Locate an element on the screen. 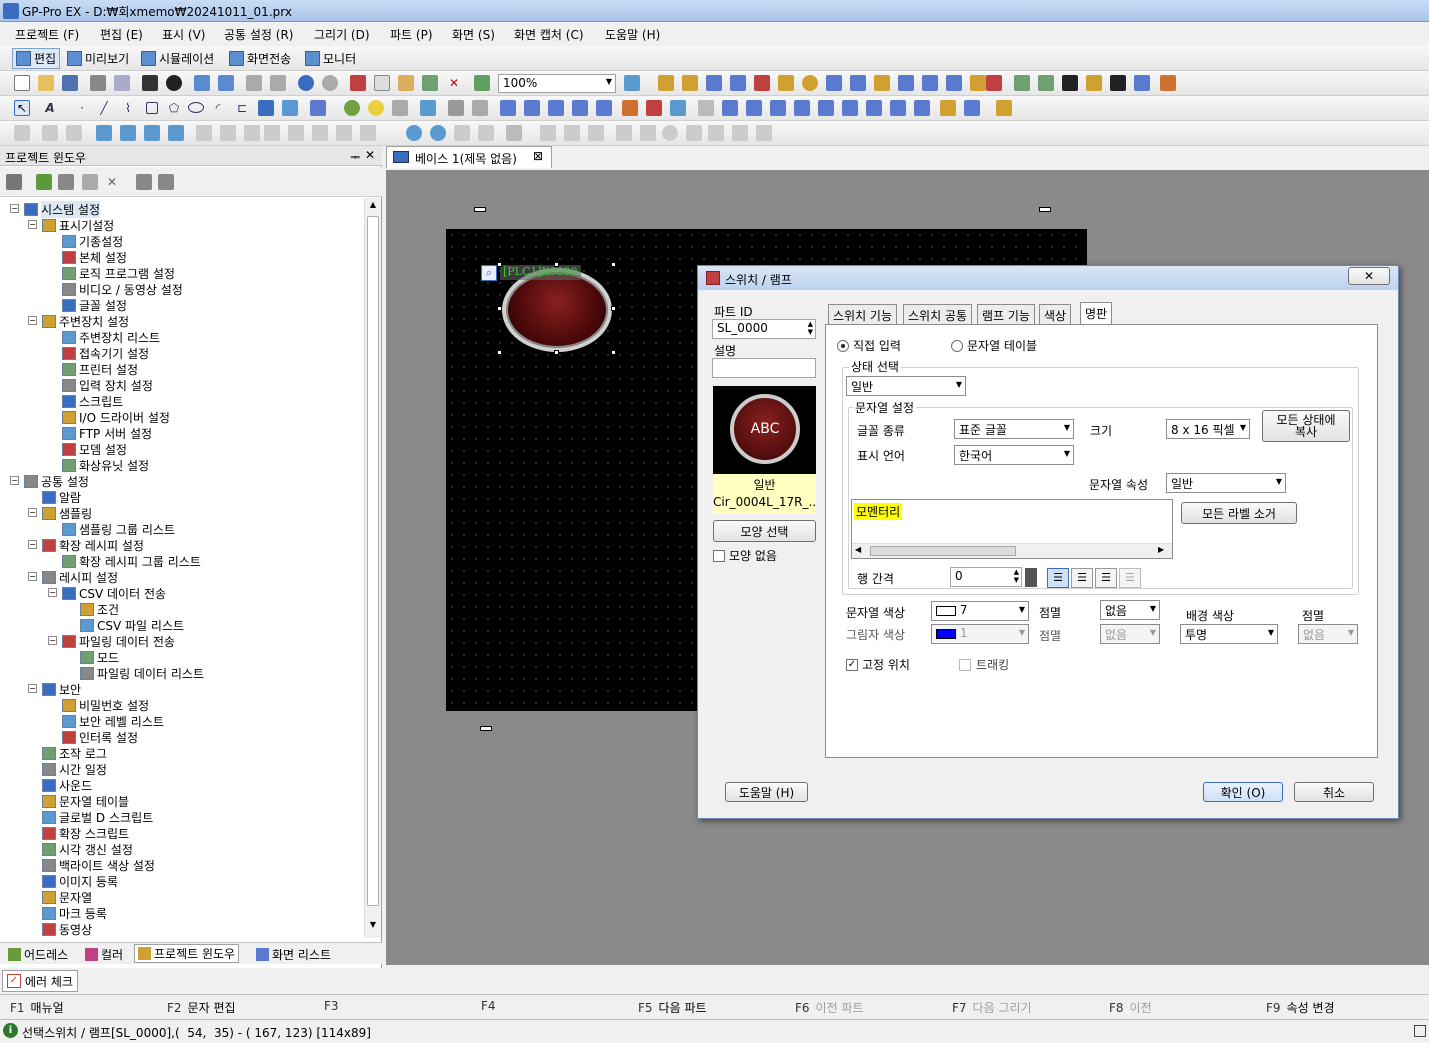 The height and width of the screenshot is (1043, 1429). tree-item: 주변장치 리스트 is located at coordinates (111, 337).